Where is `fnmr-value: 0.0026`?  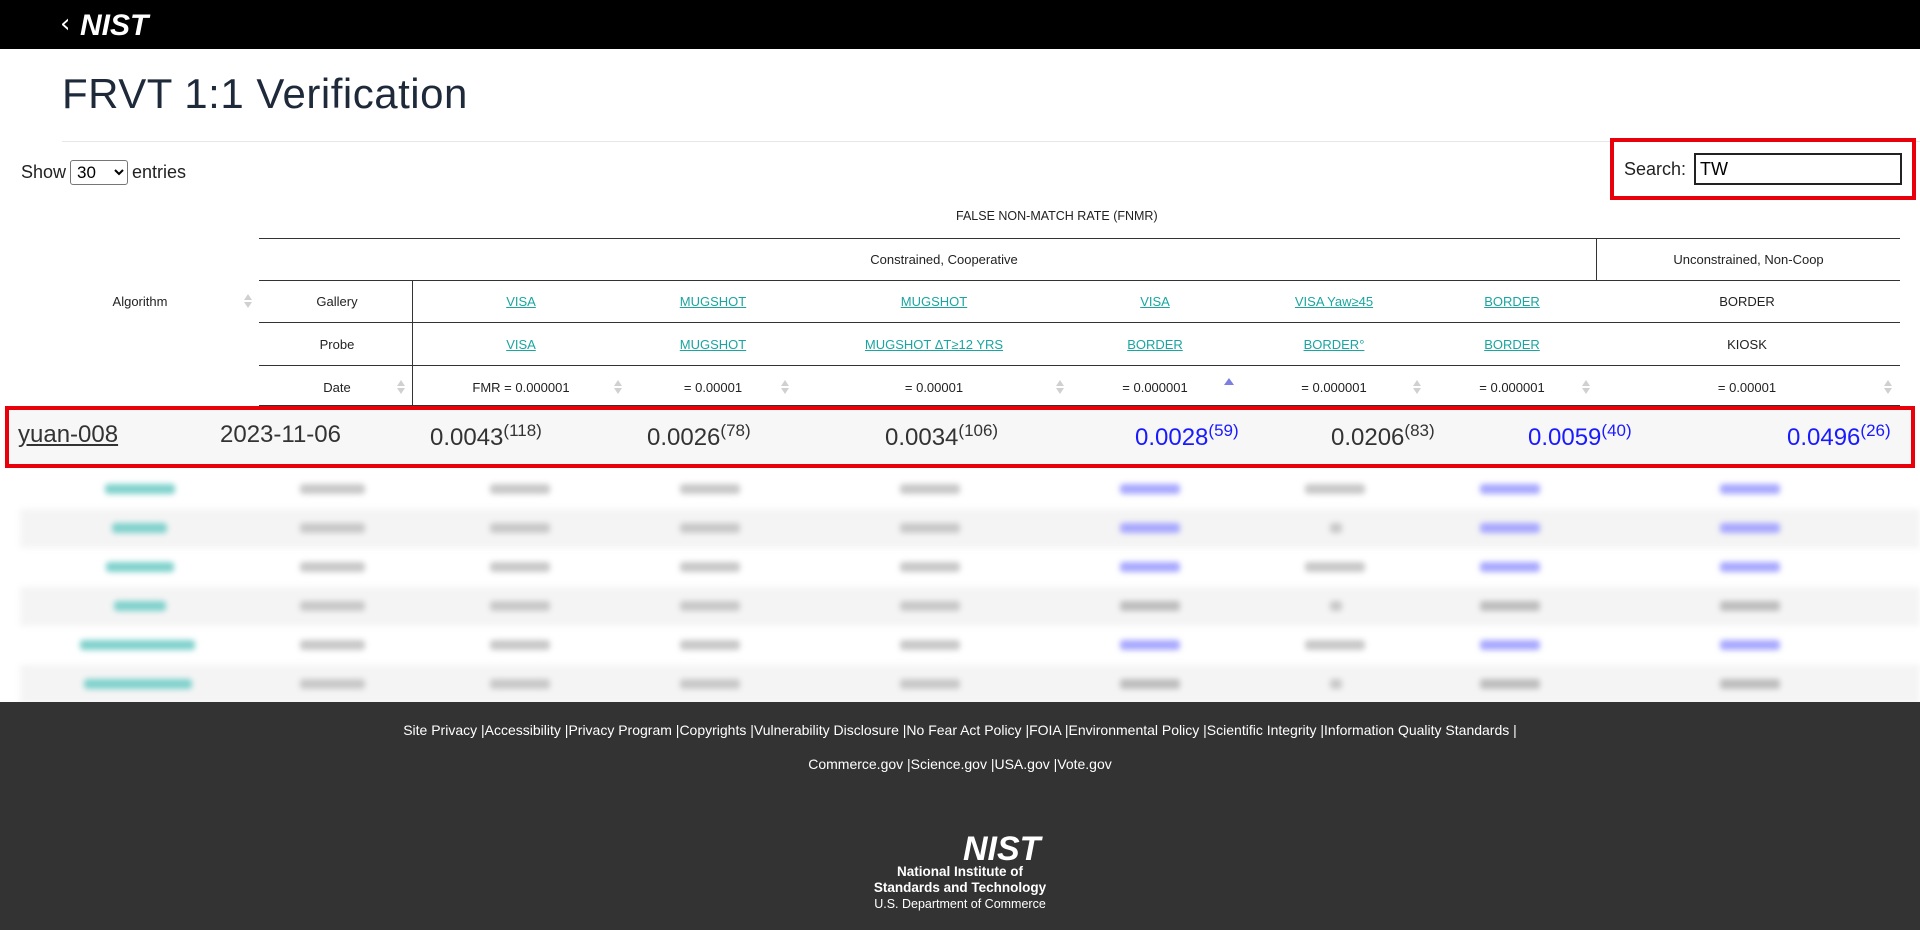
fnmr-value: 0.0026 is located at coordinates (684, 437).